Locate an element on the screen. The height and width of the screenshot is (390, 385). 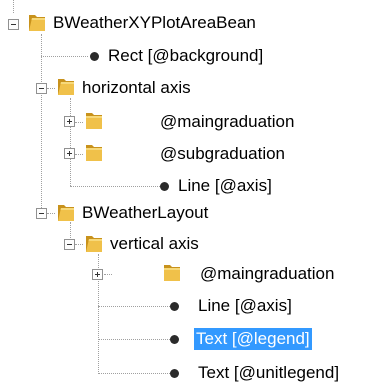
tree-node-label: Text [@unitlegend] is located at coordinates (268, 373).